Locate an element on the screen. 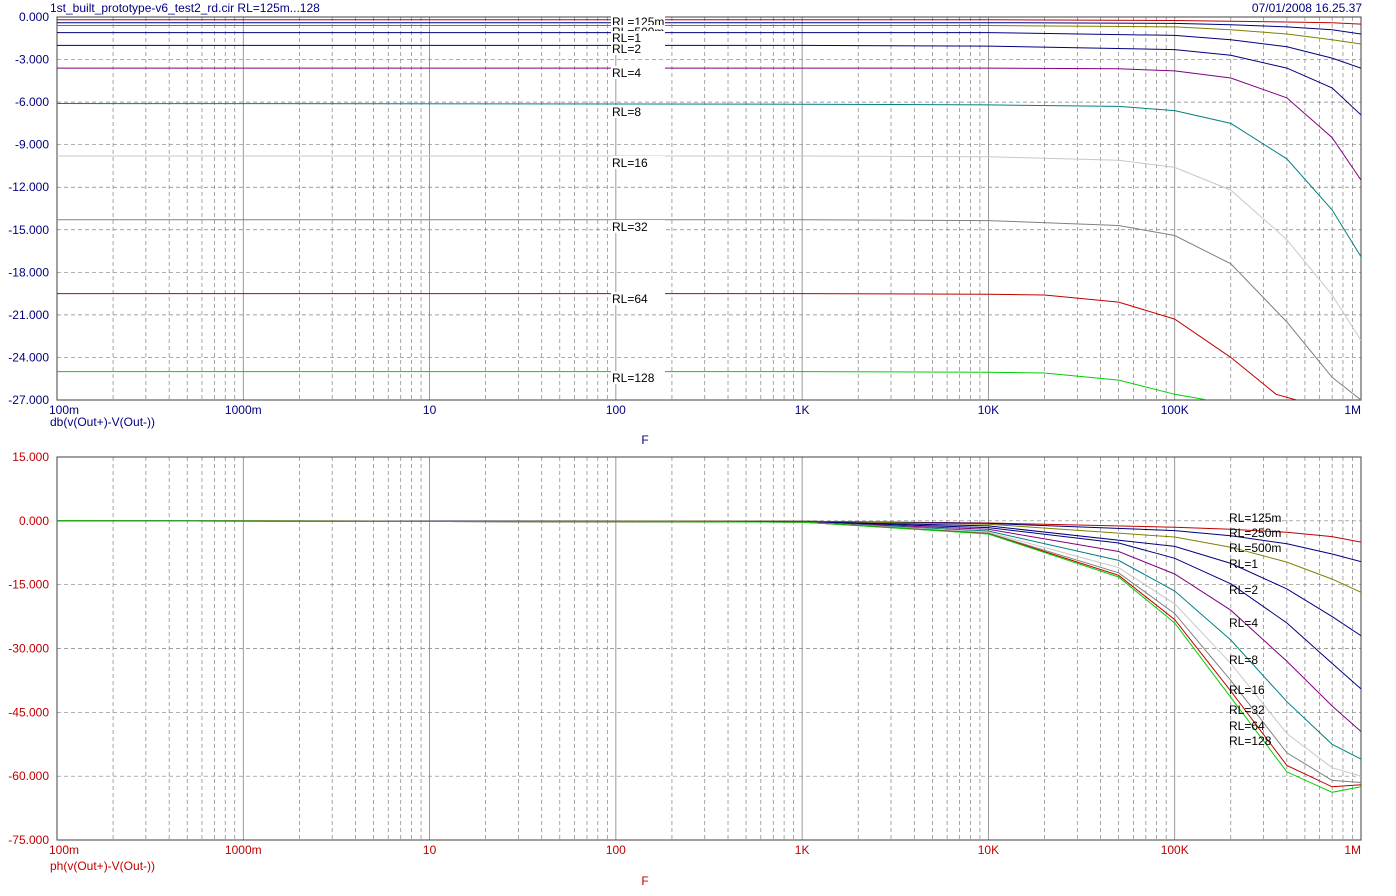 The image size is (1396, 896). x-tick-label: 100m is located at coordinates (64, 850).